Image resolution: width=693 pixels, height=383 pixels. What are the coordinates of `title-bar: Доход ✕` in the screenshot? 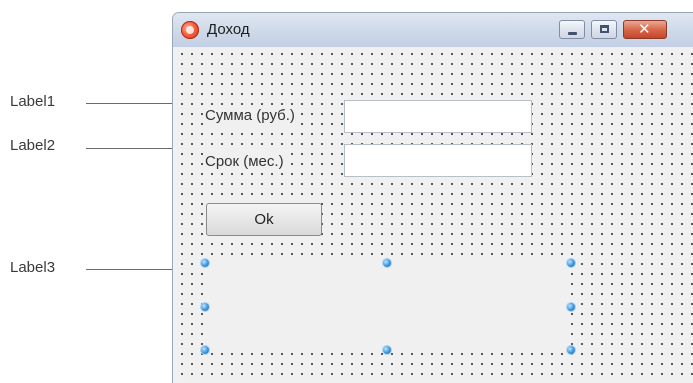 It's located at (433, 30).